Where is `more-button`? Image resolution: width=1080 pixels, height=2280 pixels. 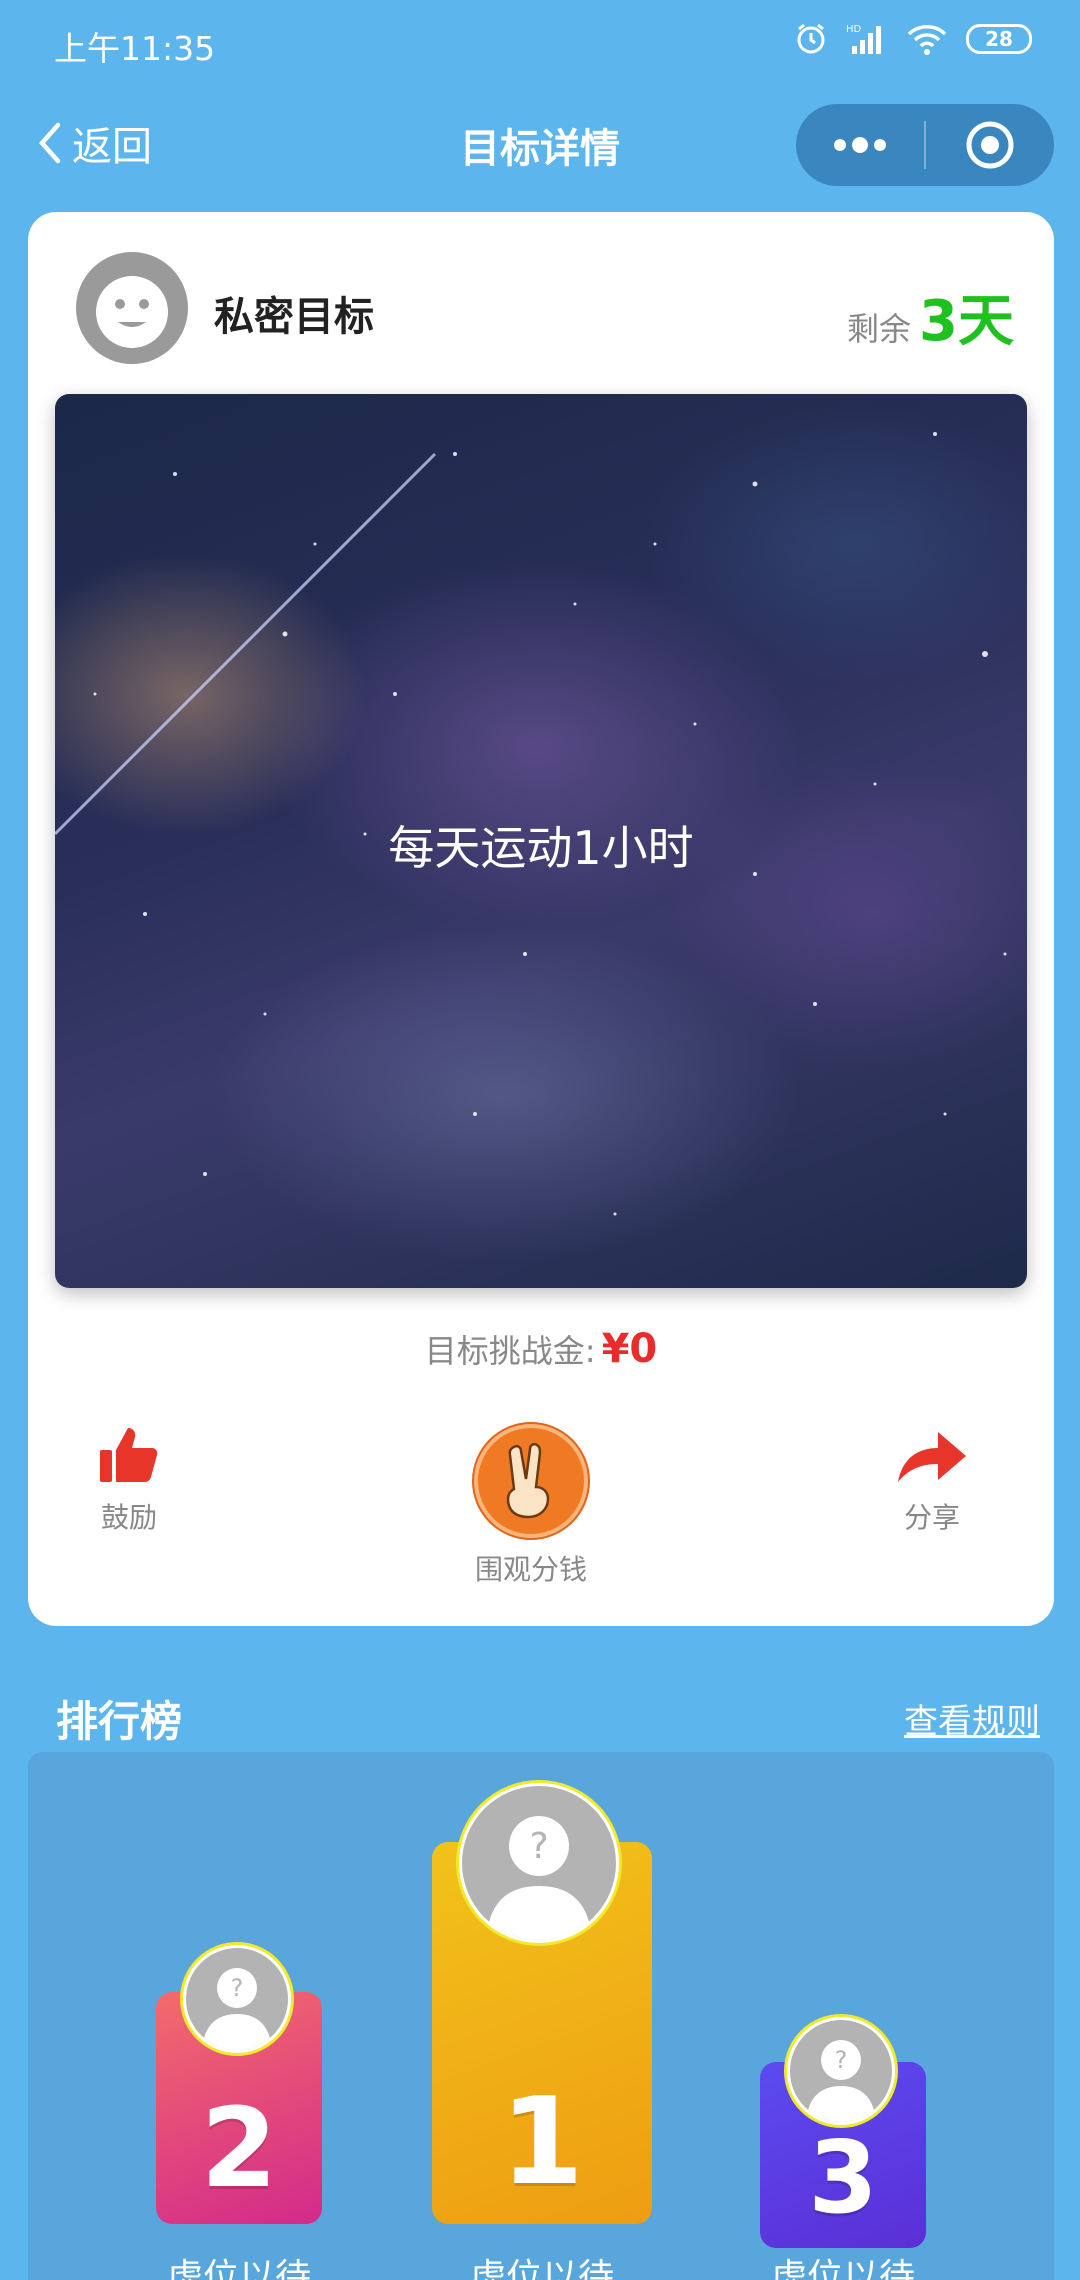 more-button is located at coordinates (860, 145).